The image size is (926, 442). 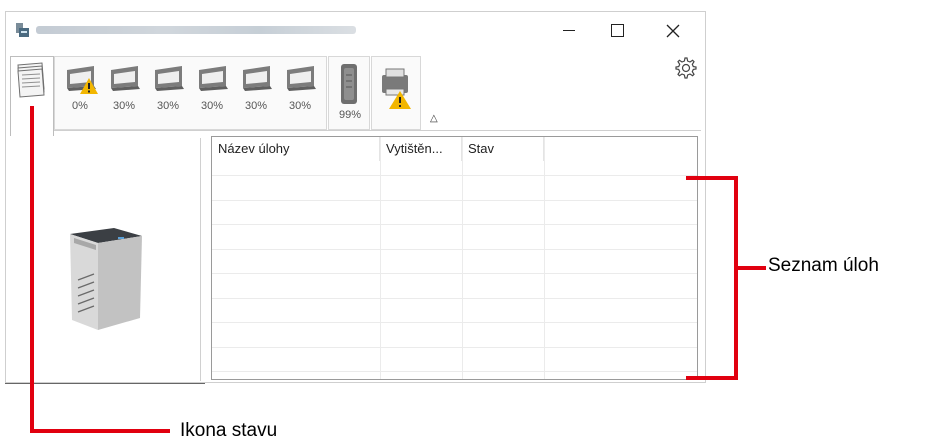 I want to click on minimize-button, so click(x=569, y=30).